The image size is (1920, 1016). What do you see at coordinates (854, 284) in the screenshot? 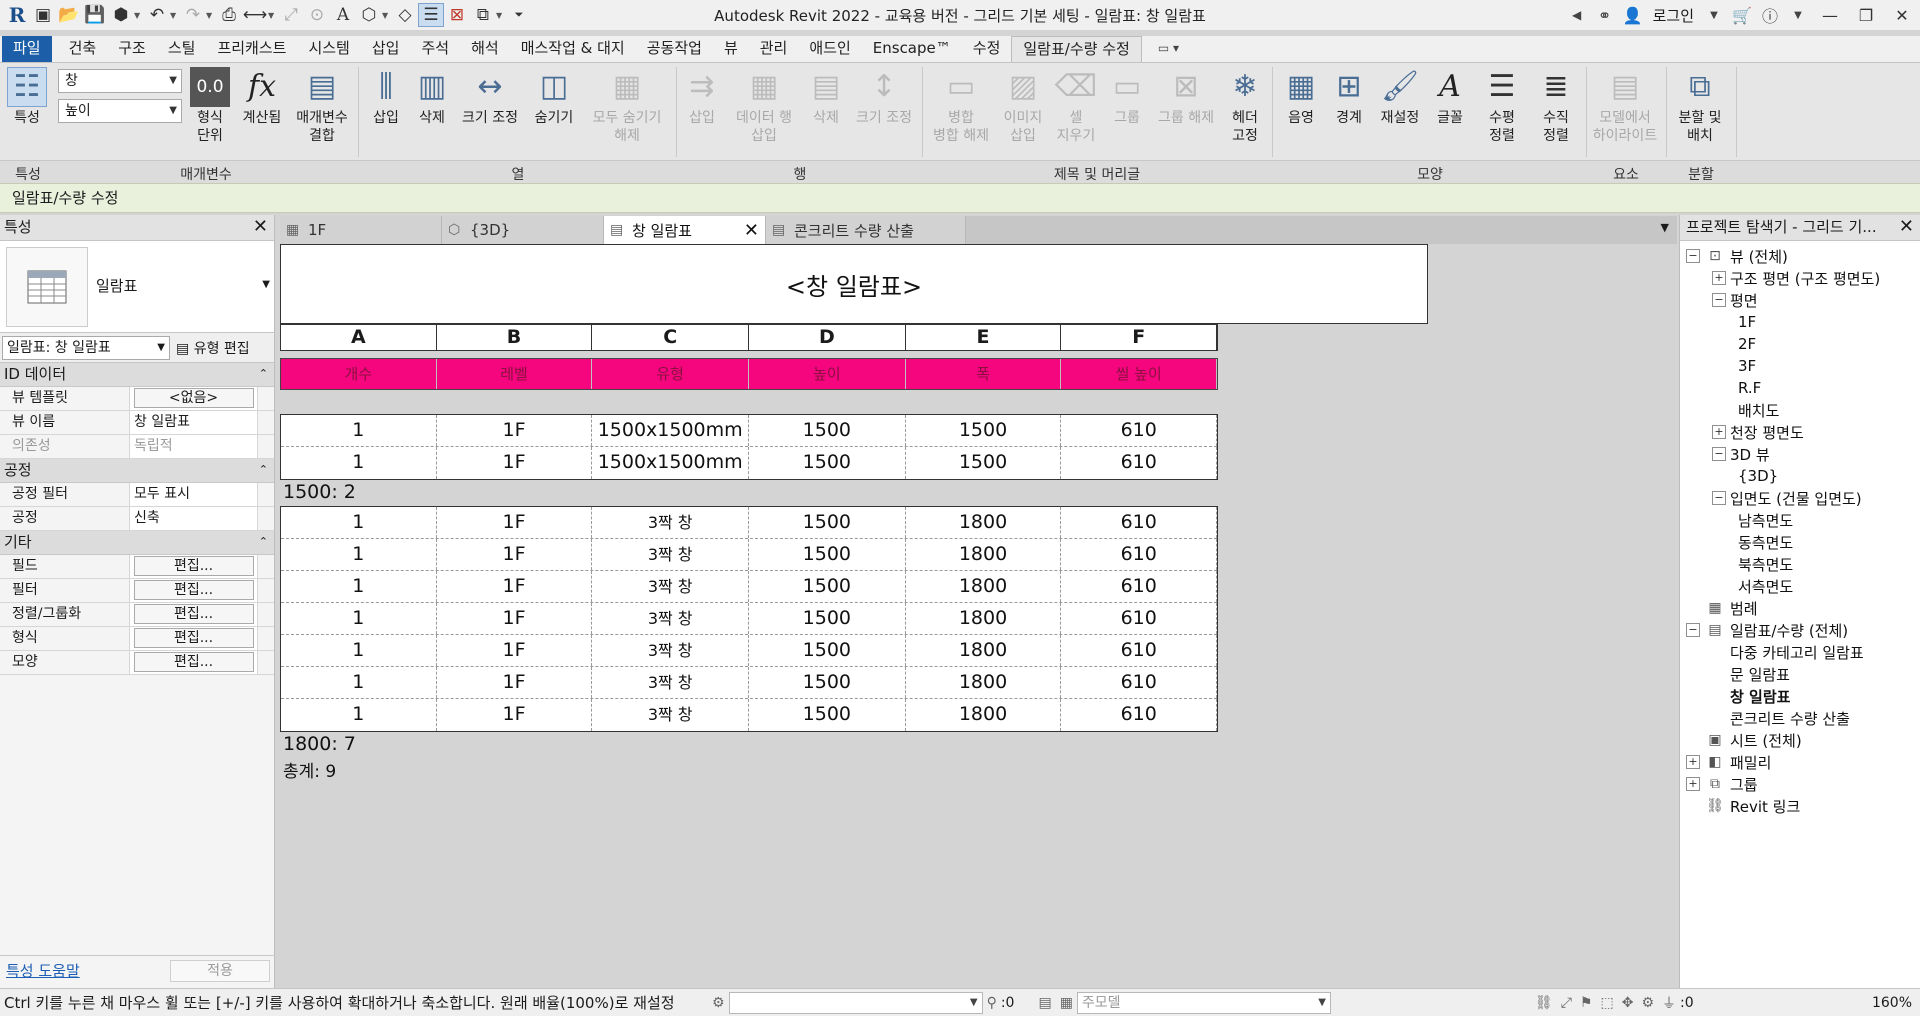
I see `schedule-title: <창 일람표>` at bounding box center [854, 284].